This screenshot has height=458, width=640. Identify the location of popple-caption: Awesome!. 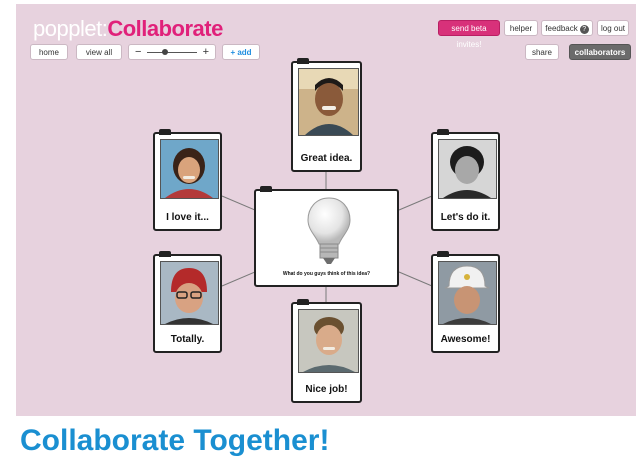
(465, 339).